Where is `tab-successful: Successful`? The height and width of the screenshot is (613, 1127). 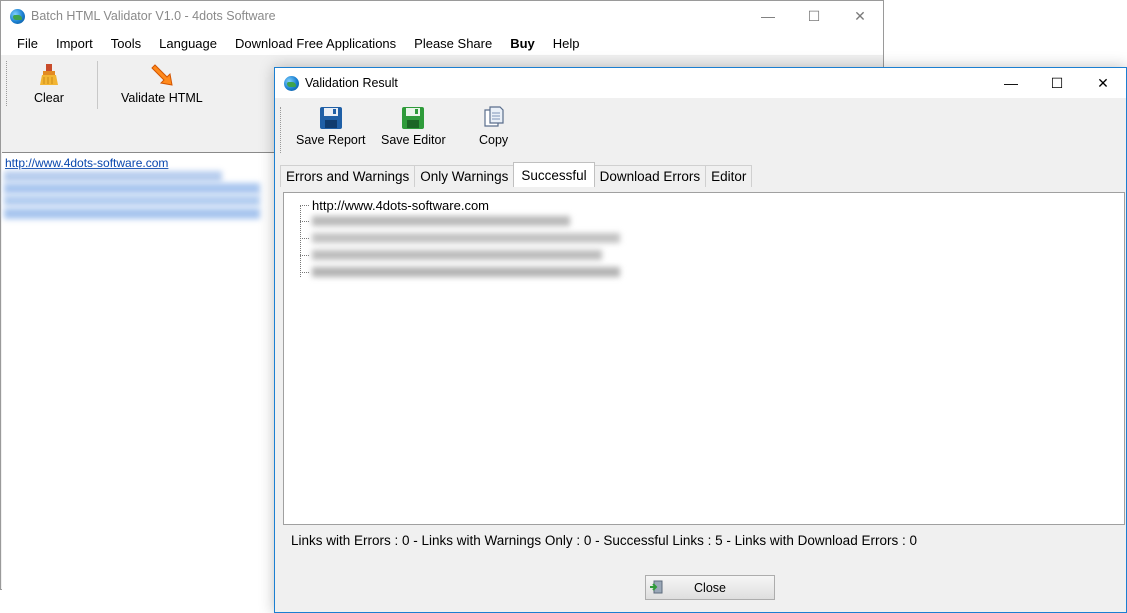 tab-successful: Successful is located at coordinates (554, 174).